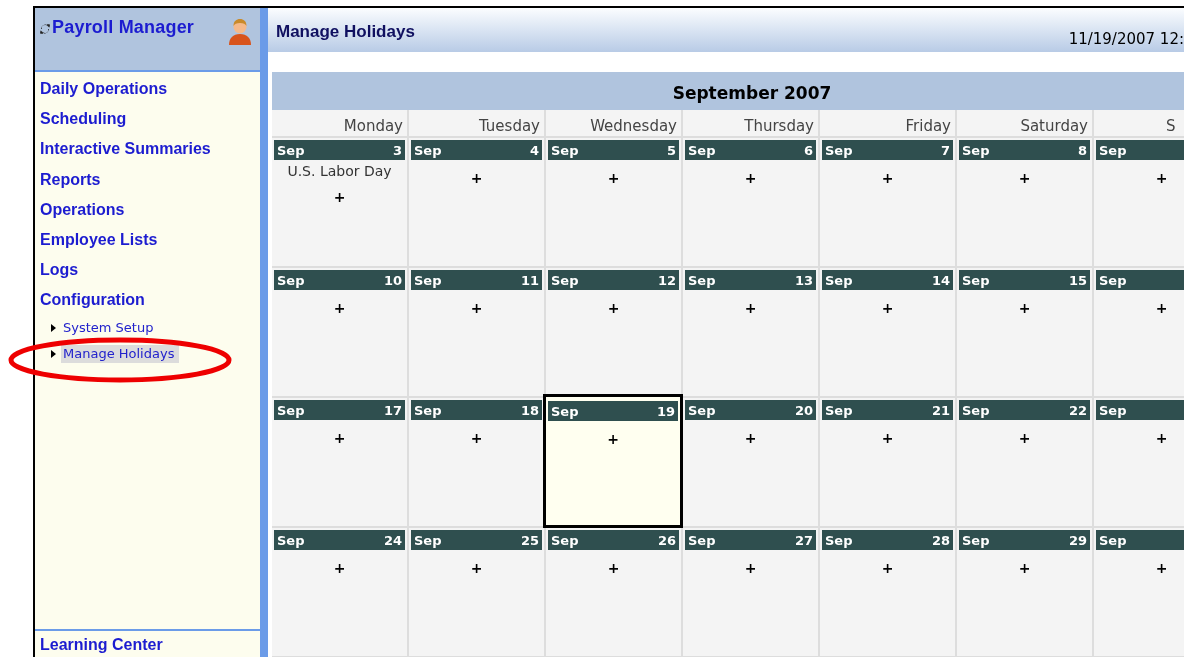  What do you see at coordinates (1077, 280) in the screenshot?
I see `day-number: 15` at bounding box center [1077, 280].